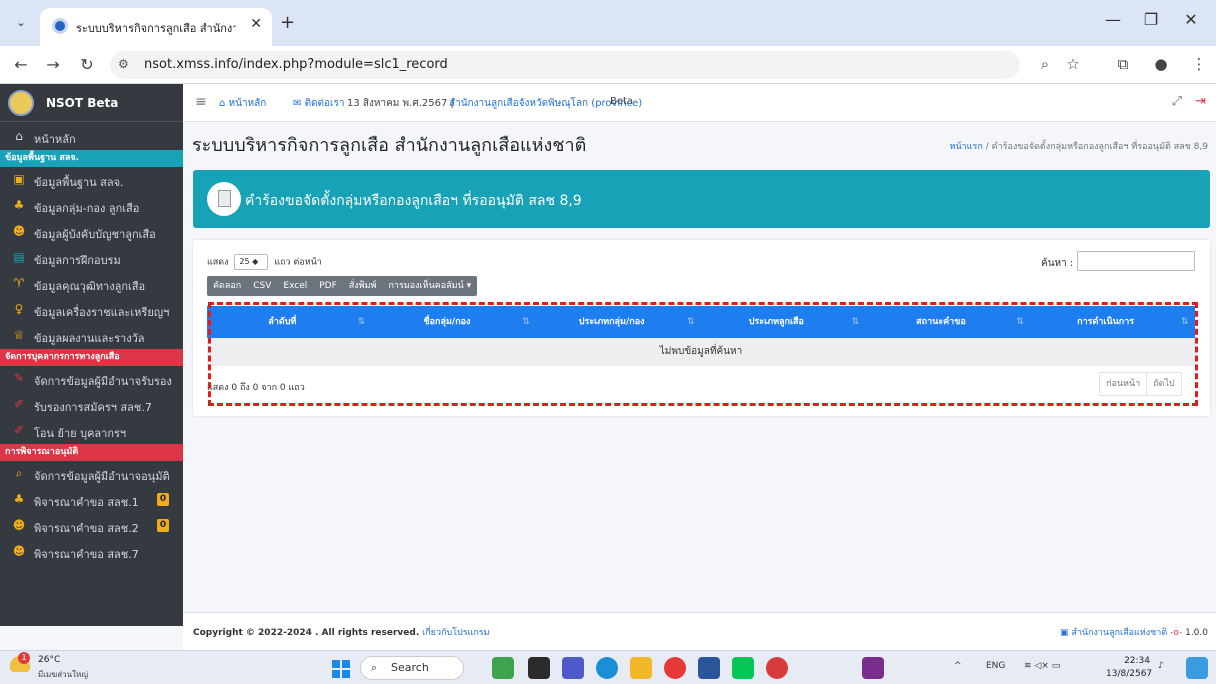 The height and width of the screenshot is (684, 1216). What do you see at coordinates (287, 22) in the screenshot?
I see `new-tab-icon: +` at bounding box center [287, 22].